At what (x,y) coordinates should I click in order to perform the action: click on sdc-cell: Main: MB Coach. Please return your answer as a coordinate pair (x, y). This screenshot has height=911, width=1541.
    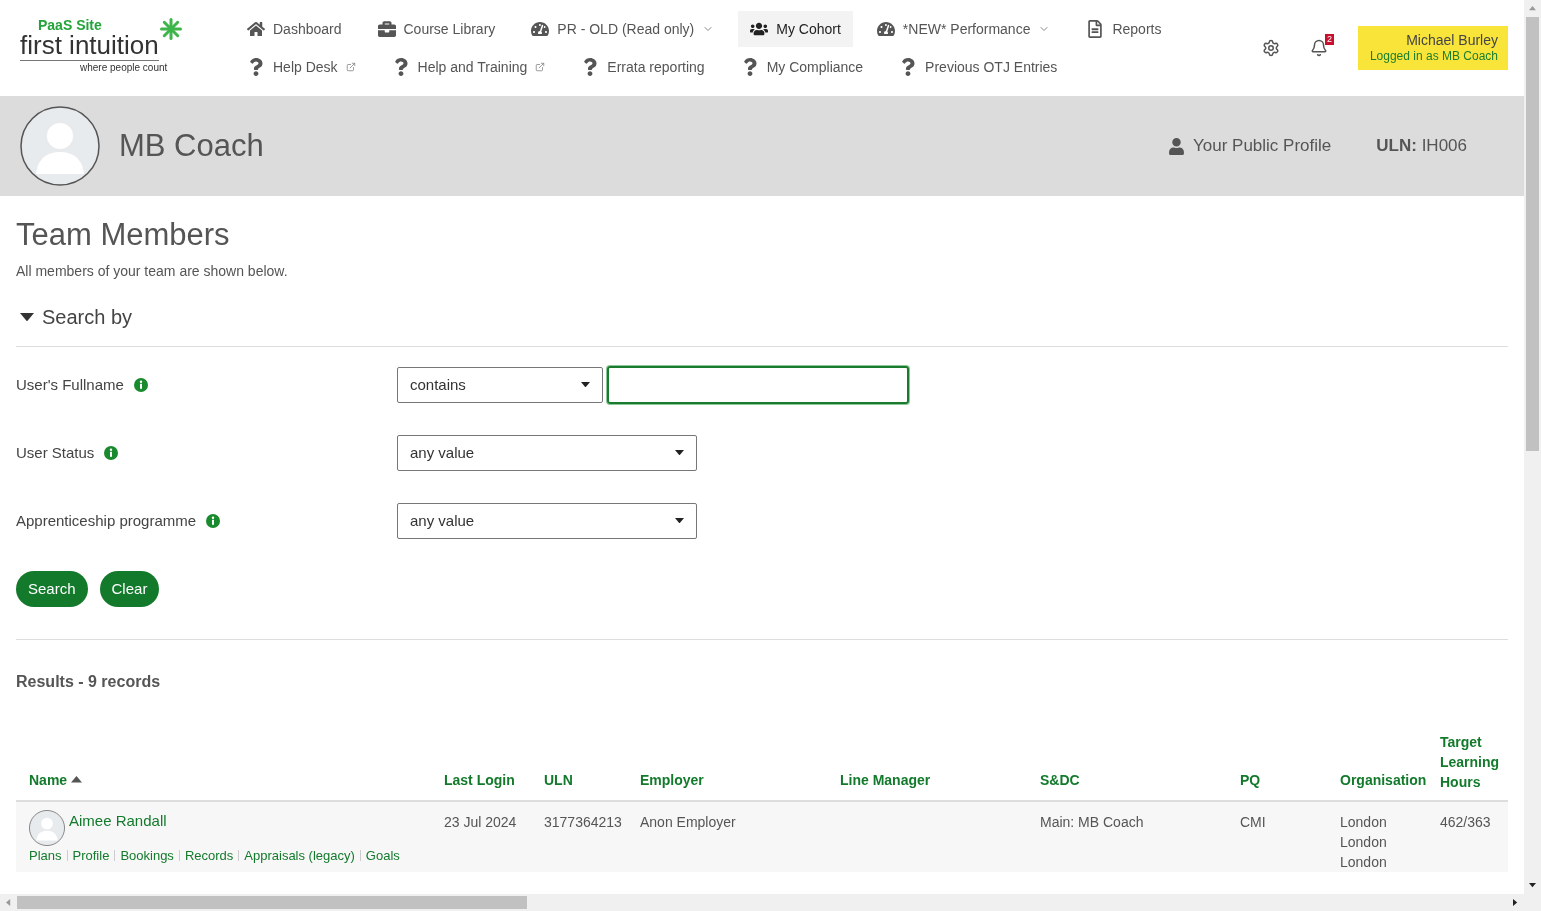
    Looking at the image, I should click on (1092, 821).